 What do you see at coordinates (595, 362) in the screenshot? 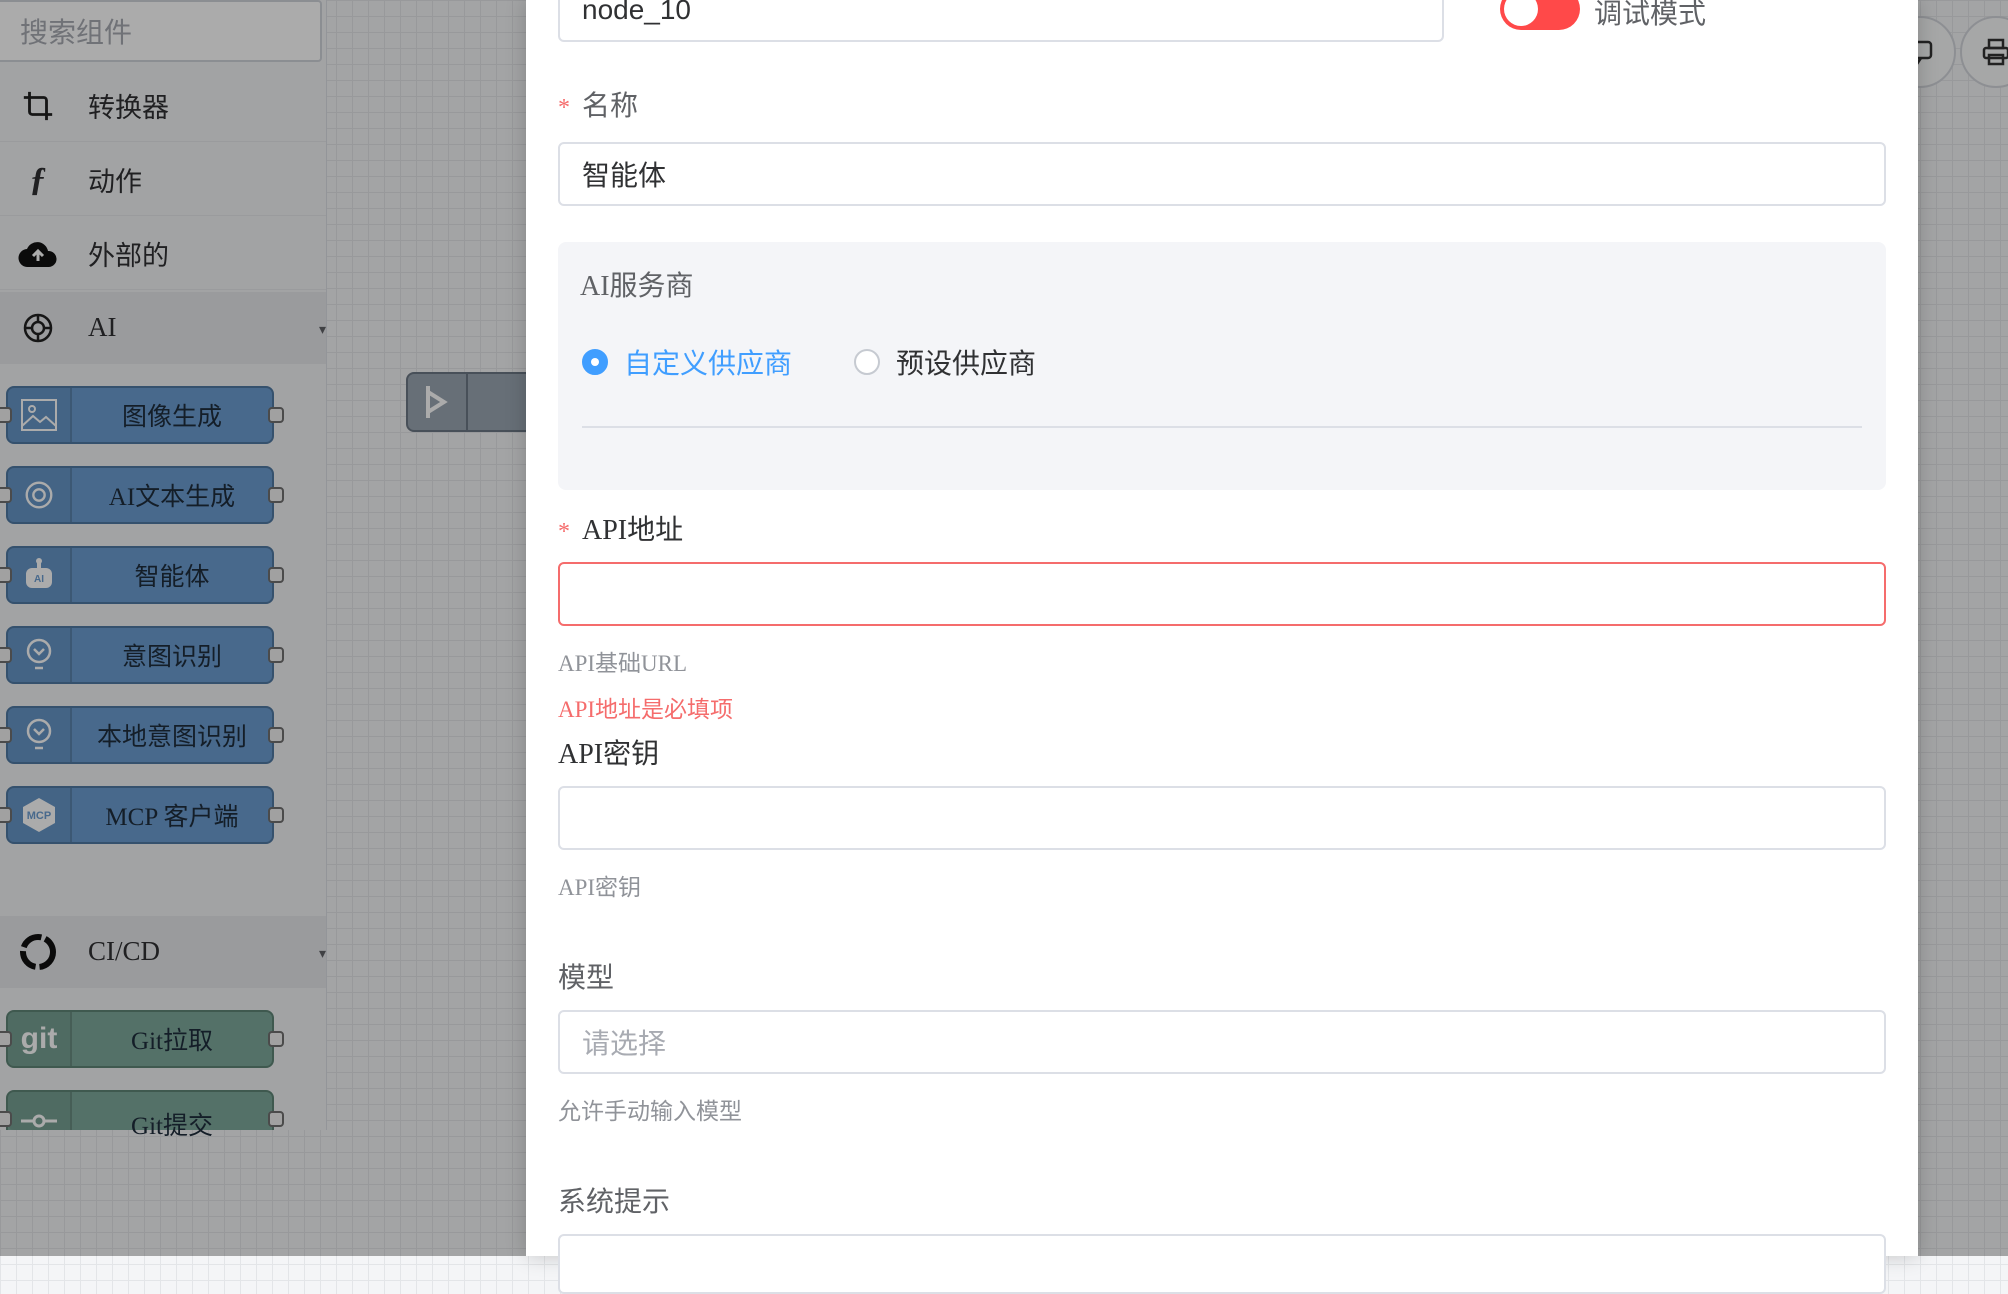
I see `radio-checked-icon` at bounding box center [595, 362].